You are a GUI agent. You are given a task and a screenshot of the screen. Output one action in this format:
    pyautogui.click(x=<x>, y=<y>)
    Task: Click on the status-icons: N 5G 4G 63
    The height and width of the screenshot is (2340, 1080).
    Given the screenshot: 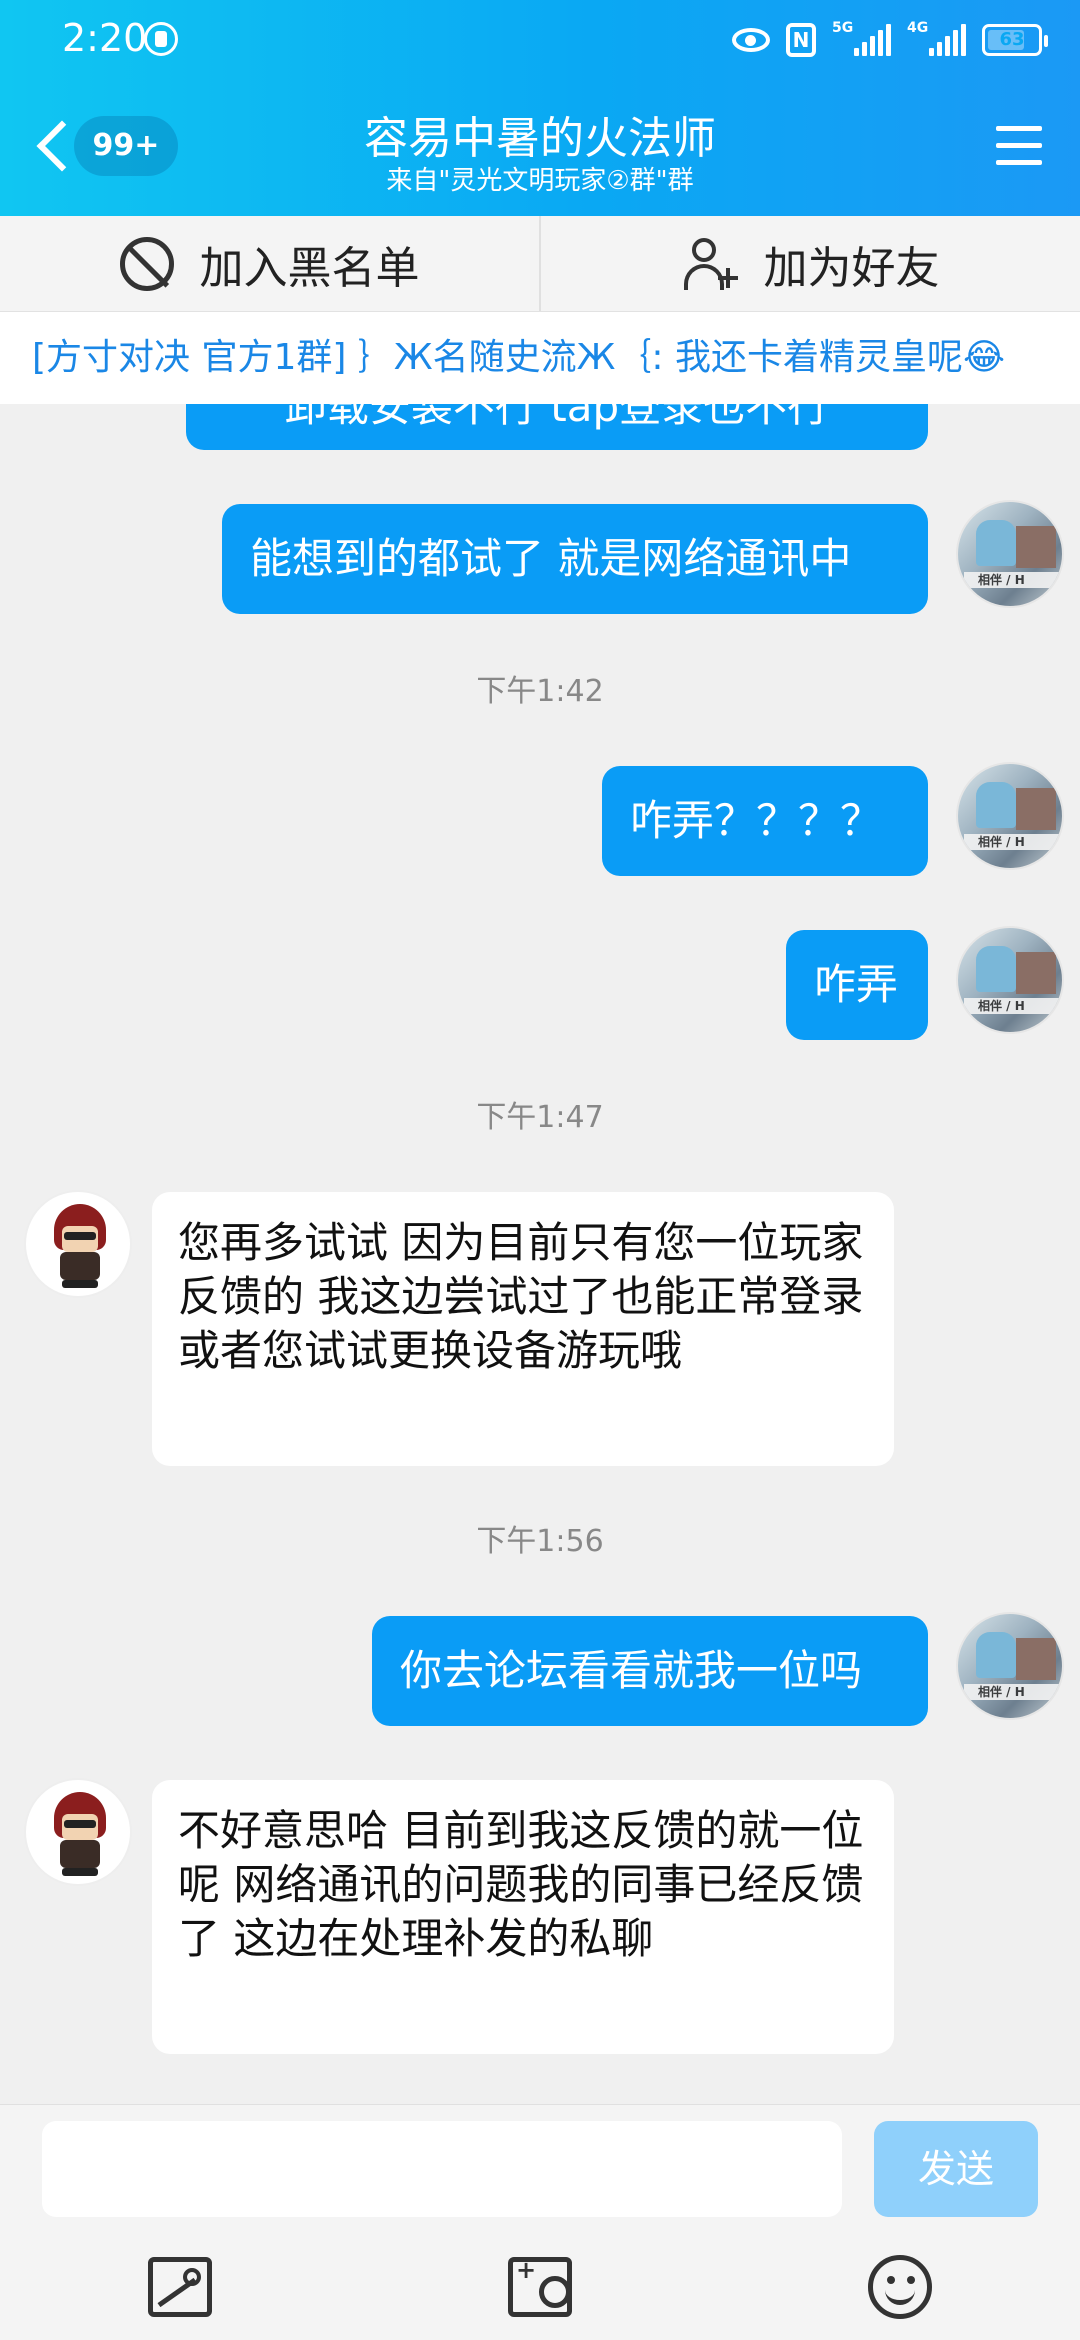 What is the action you would take?
    pyautogui.click(x=890, y=40)
    